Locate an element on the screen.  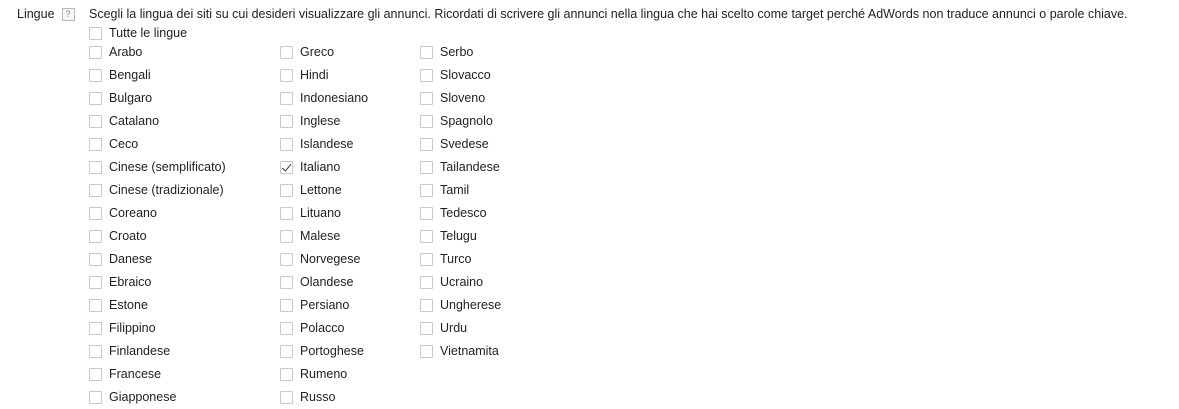
language-option-slovacco: Slovacco is located at coordinates (455, 75).